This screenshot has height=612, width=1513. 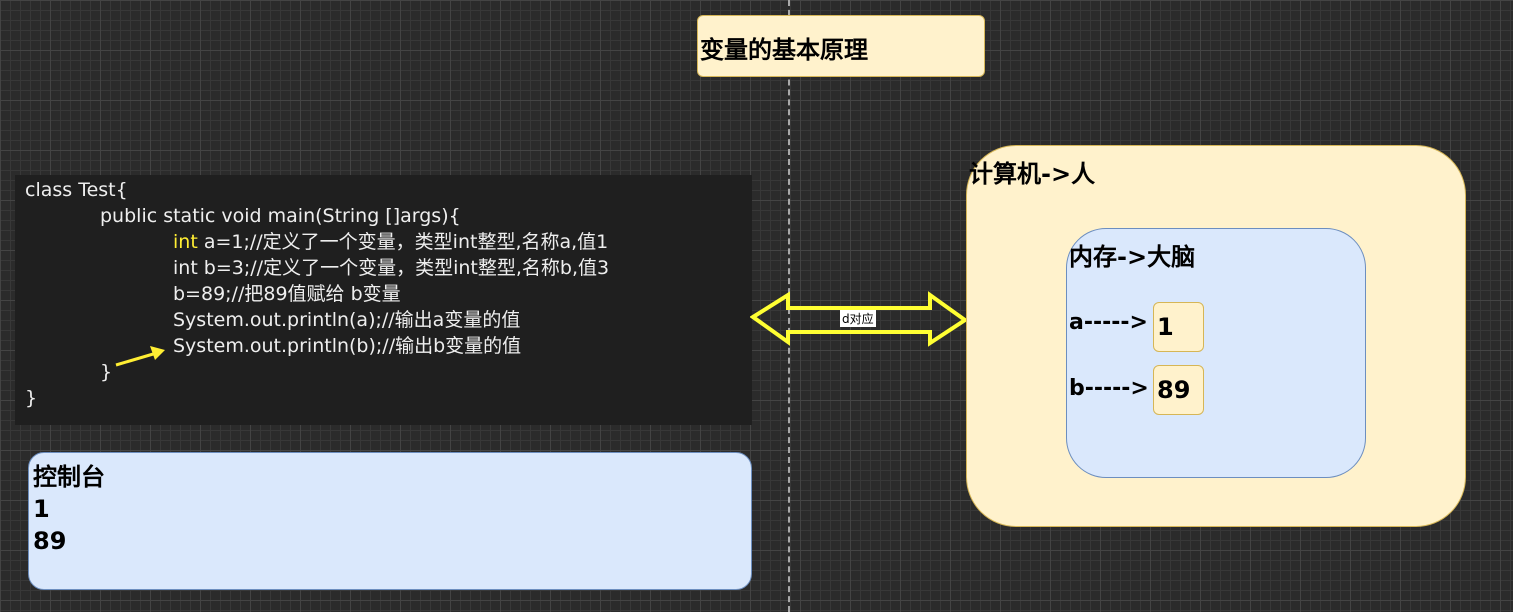 What do you see at coordinates (1032, 174) in the screenshot?
I see `computer-title: 计算机->人` at bounding box center [1032, 174].